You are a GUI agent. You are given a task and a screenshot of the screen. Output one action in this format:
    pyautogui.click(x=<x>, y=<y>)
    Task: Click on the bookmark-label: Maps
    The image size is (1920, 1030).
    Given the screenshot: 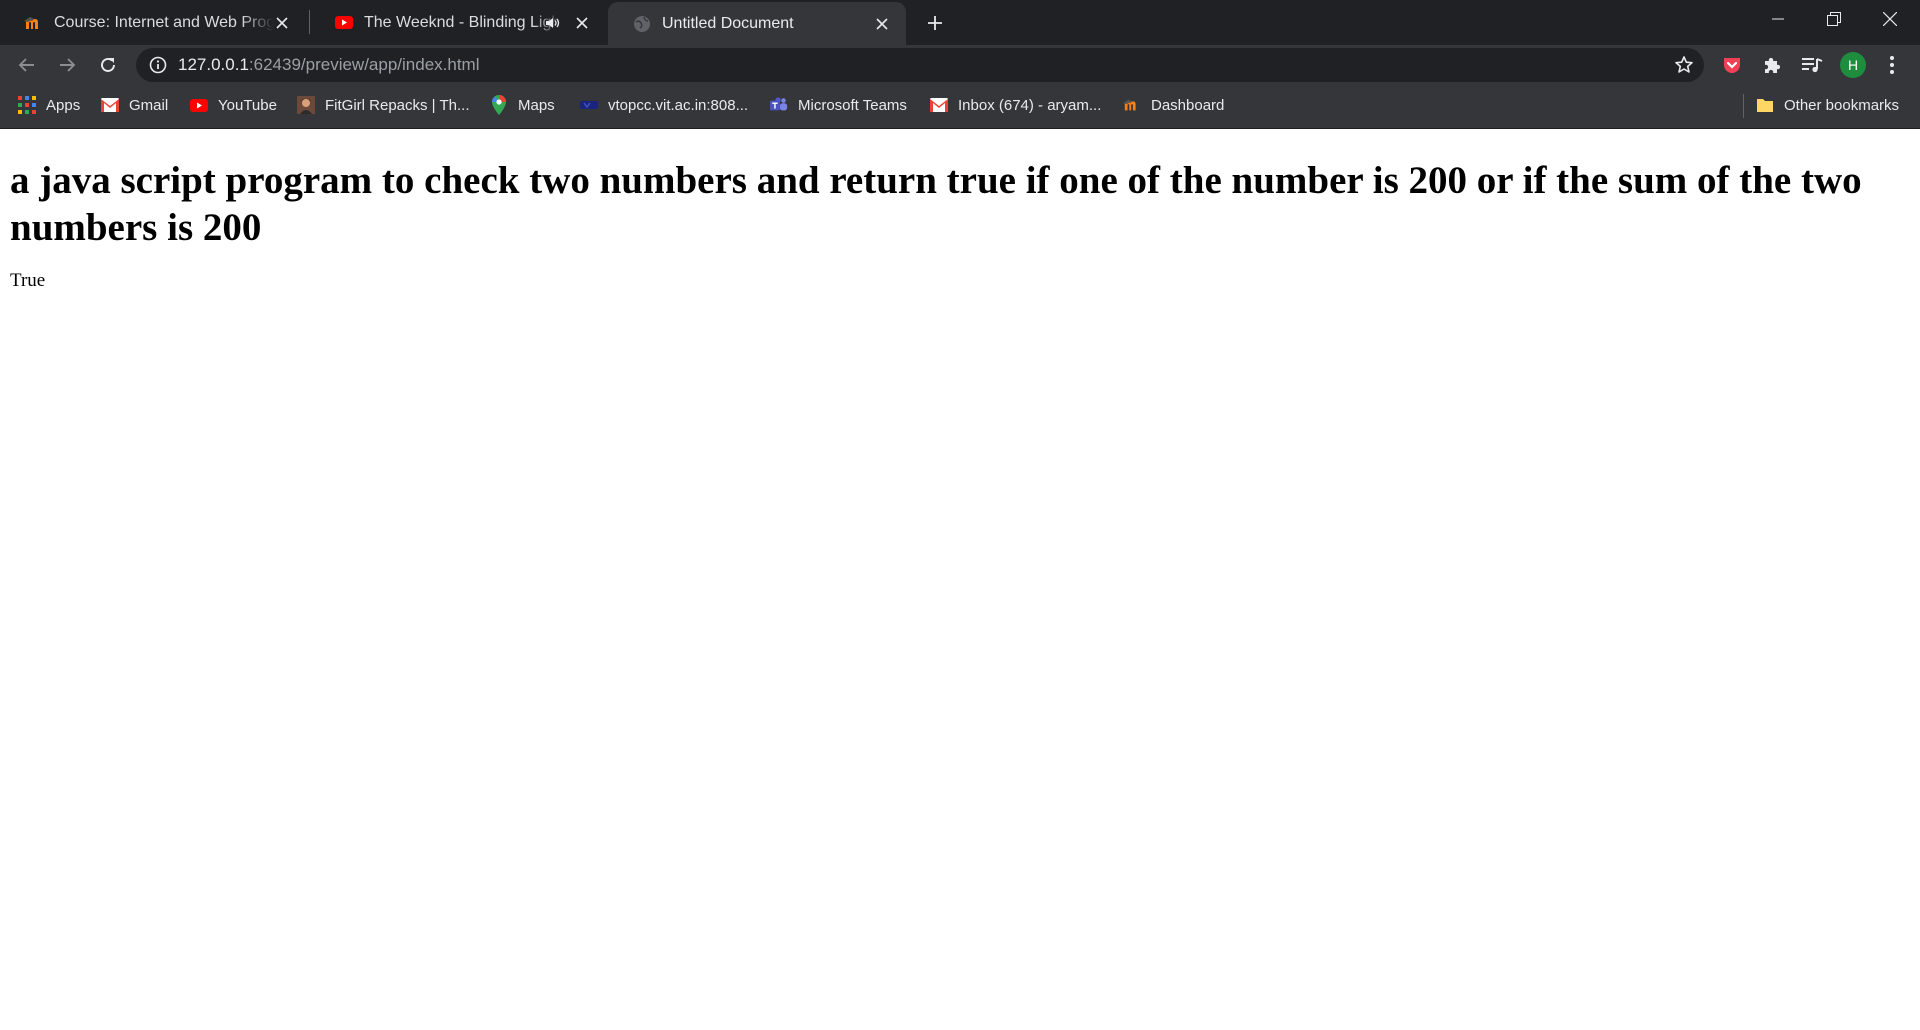 What is the action you would take?
    pyautogui.click(x=536, y=105)
    